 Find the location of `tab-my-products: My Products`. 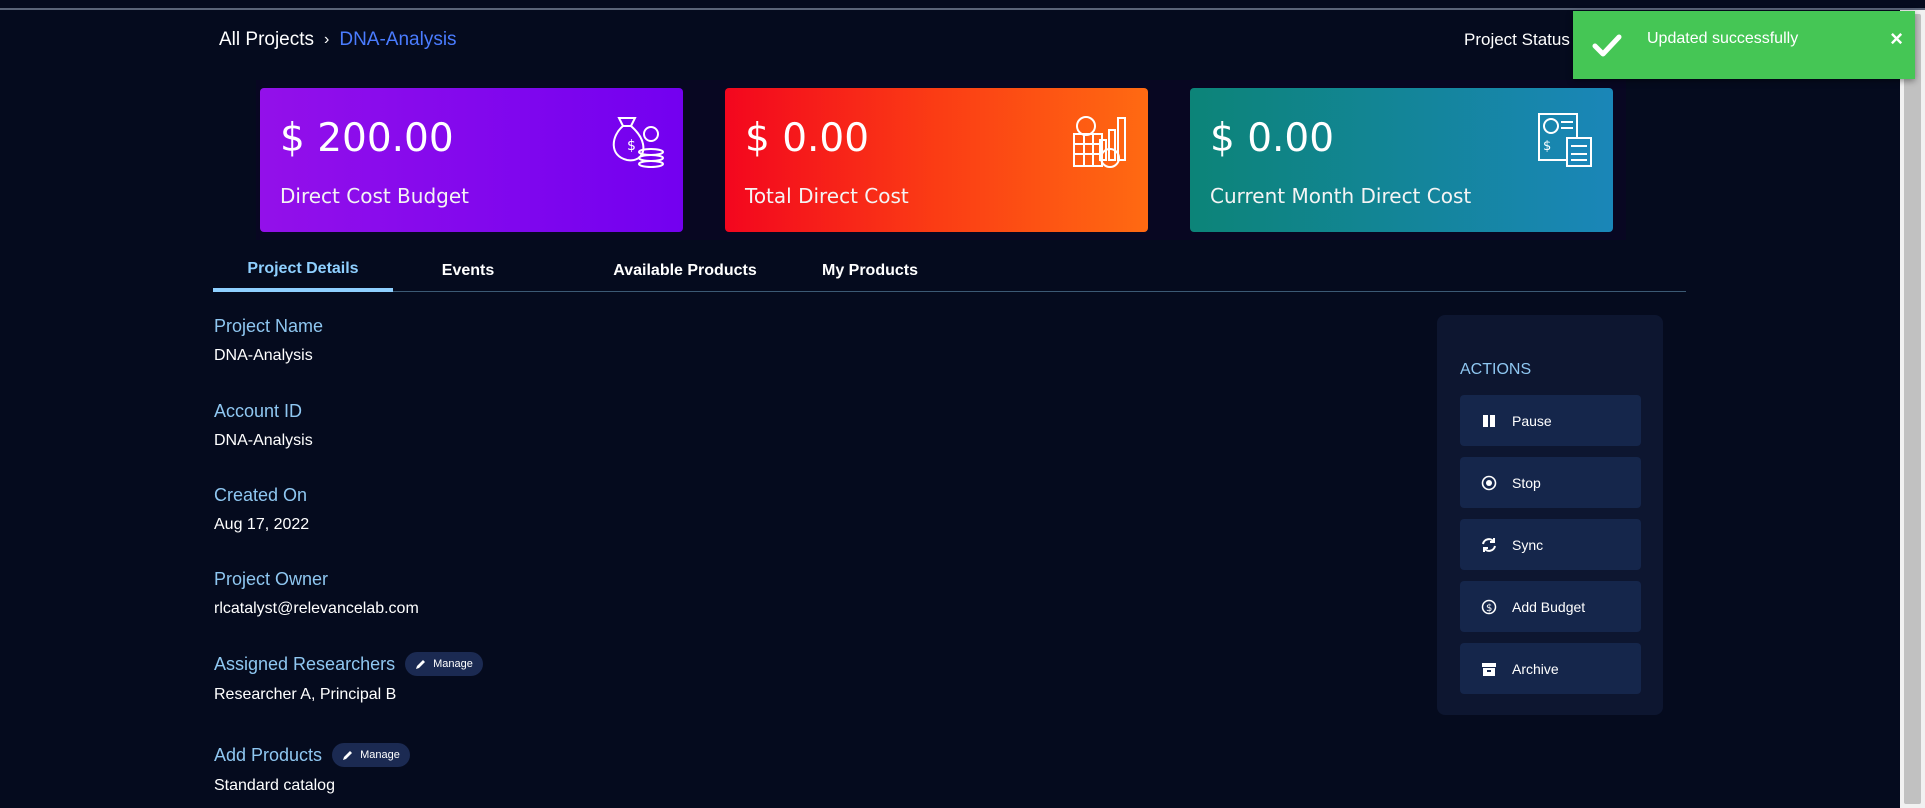

tab-my-products: My Products is located at coordinates (870, 271).